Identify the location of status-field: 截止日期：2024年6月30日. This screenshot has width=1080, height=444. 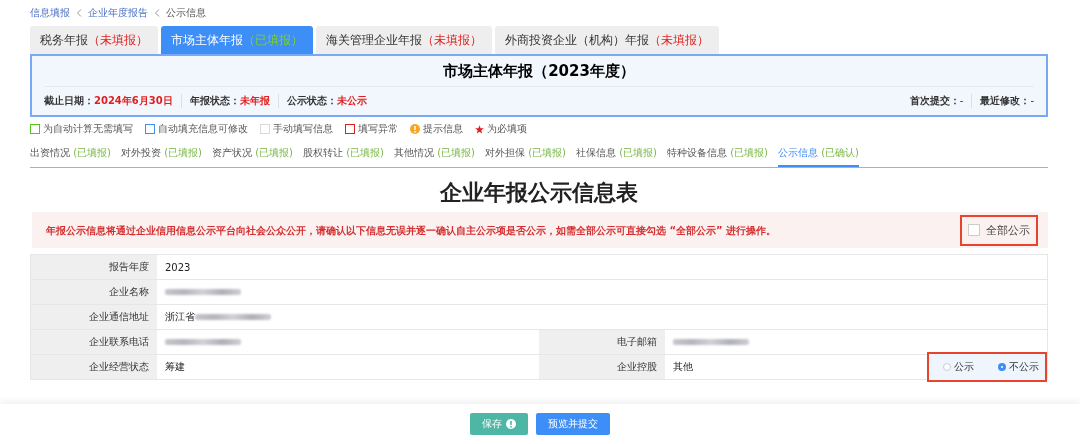
(112, 101).